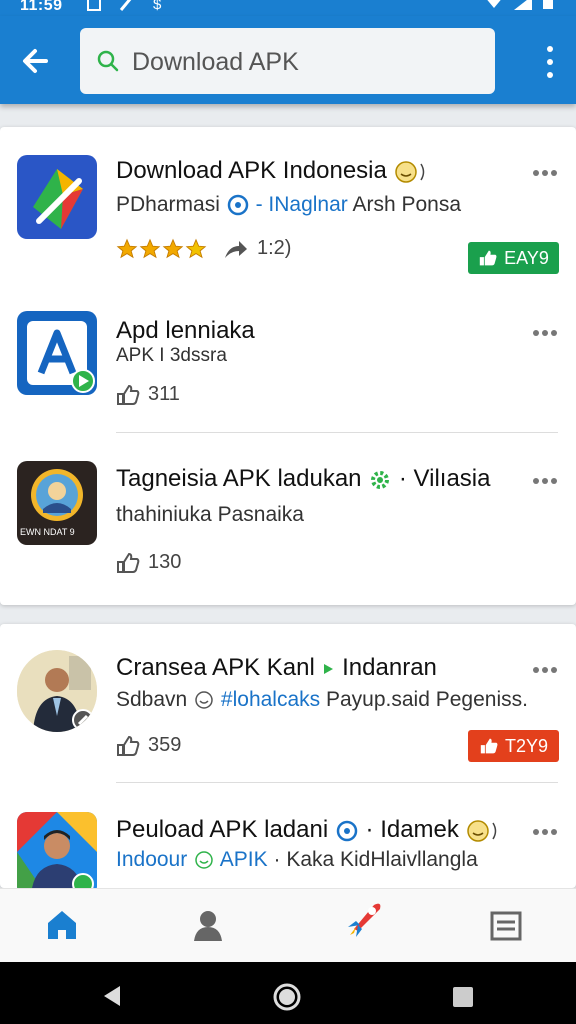 Image resolution: width=576 pixels, height=1024 pixels. What do you see at coordinates (288, 360) in the screenshot?
I see `list-item: Apd lenniaka APK I 3dssra 311` at bounding box center [288, 360].